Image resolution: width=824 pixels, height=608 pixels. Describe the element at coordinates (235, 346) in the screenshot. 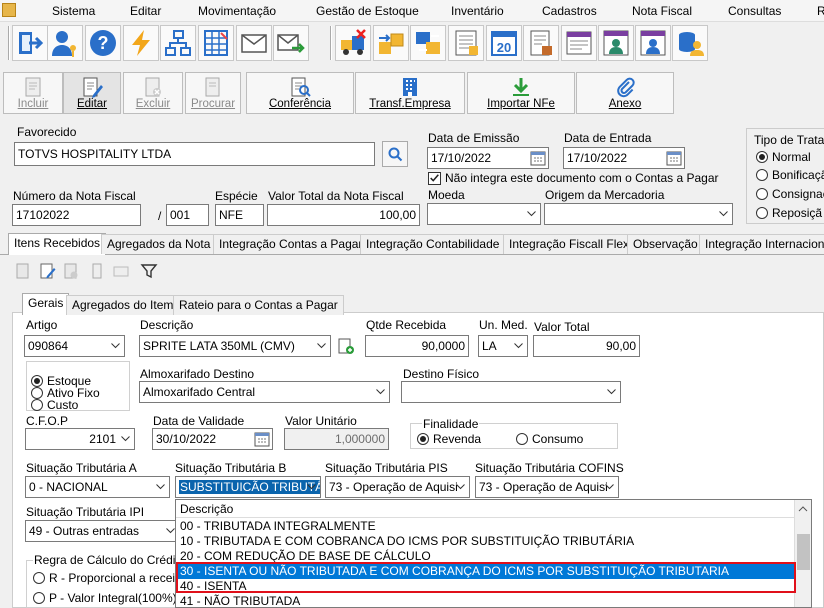

I see `descricao-select: SPRITE LATA 350ML (CMV)` at that location.